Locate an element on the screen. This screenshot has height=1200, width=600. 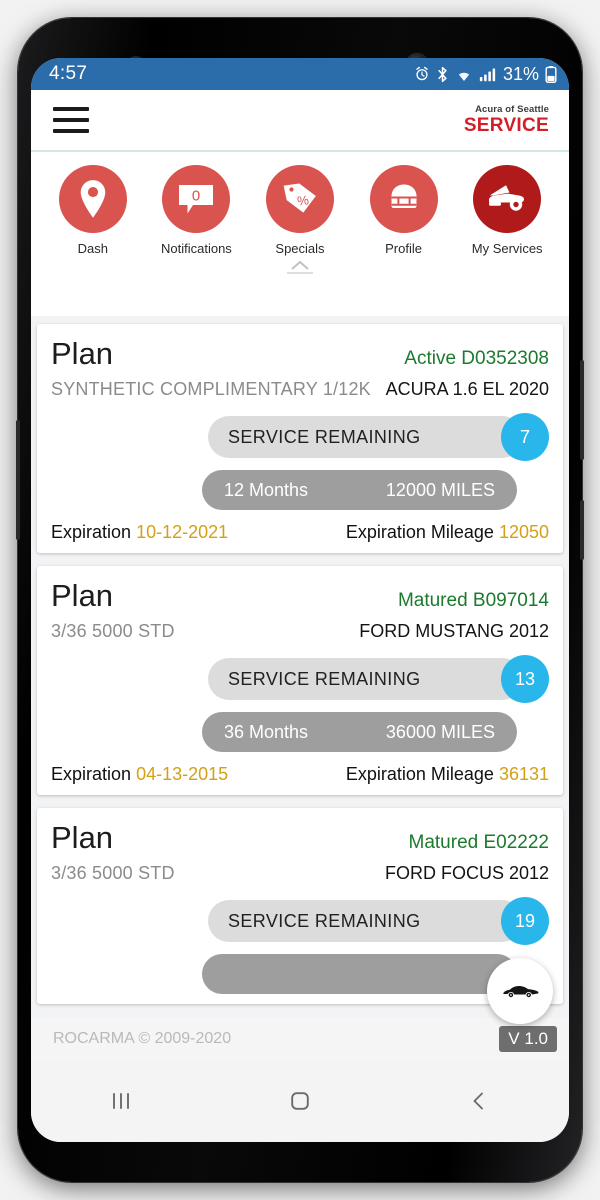
expiration-mileage-group: Expiration Mileage 36131 is located at coordinates (447, 774).